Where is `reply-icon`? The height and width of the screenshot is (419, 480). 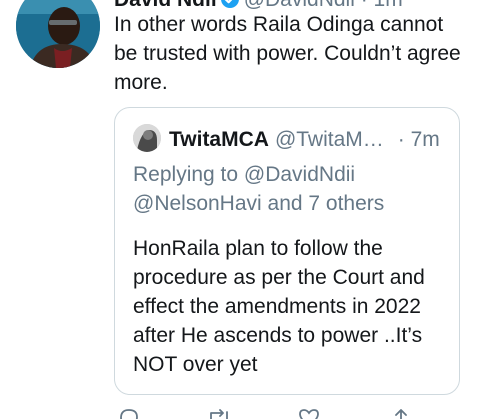 reply-icon is located at coordinates (129, 413).